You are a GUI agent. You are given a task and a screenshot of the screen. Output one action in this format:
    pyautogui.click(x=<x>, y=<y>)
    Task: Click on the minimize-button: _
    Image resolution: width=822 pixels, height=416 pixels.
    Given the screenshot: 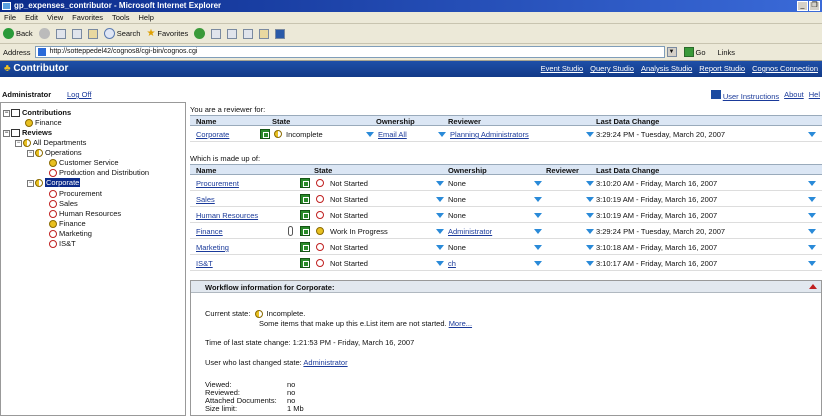 What is the action you would take?
    pyautogui.click(x=802, y=6)
    